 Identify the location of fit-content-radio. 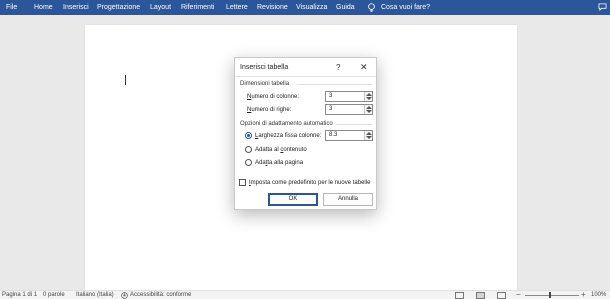
(248, 149).